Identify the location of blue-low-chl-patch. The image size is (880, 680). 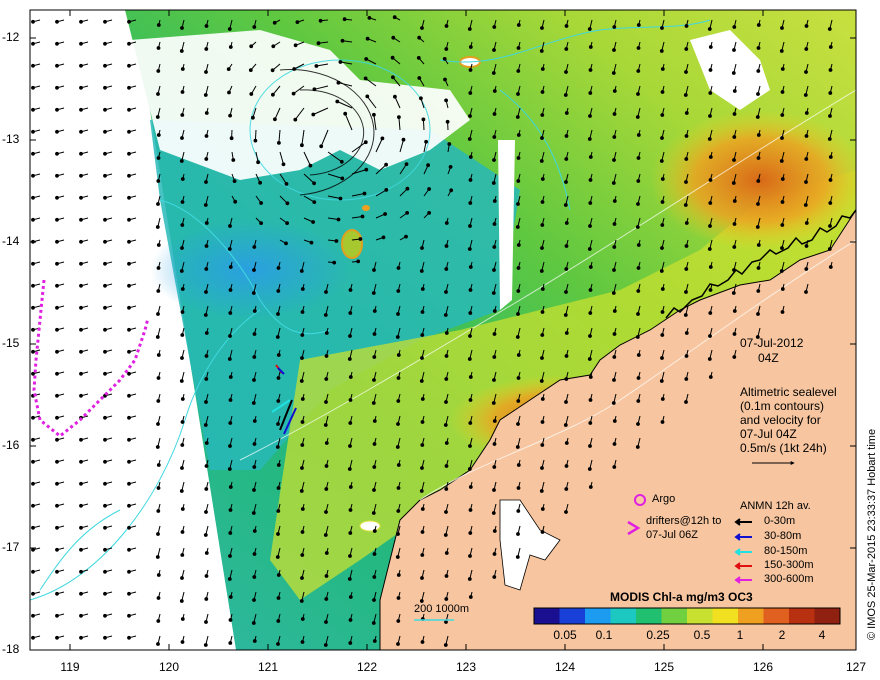
(250, 270).